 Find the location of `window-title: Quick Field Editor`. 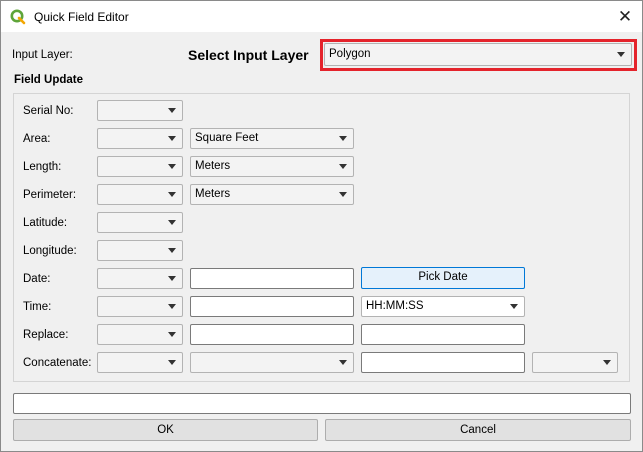

window-title: Quick Field Editor is located at coordinates (81, 17).